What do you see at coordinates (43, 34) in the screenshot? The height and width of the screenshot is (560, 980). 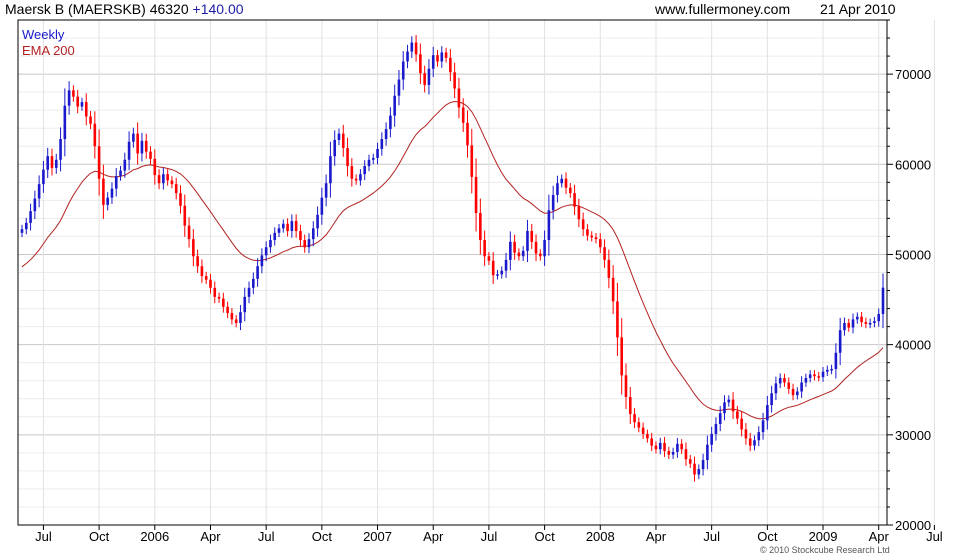 I see `legend-weekly: Weekly` at bounding box center [43, 34].